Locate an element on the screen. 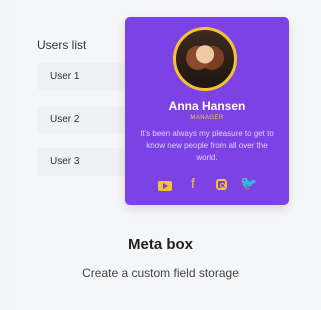  youtube-icon is located at coordinates (165, 183).